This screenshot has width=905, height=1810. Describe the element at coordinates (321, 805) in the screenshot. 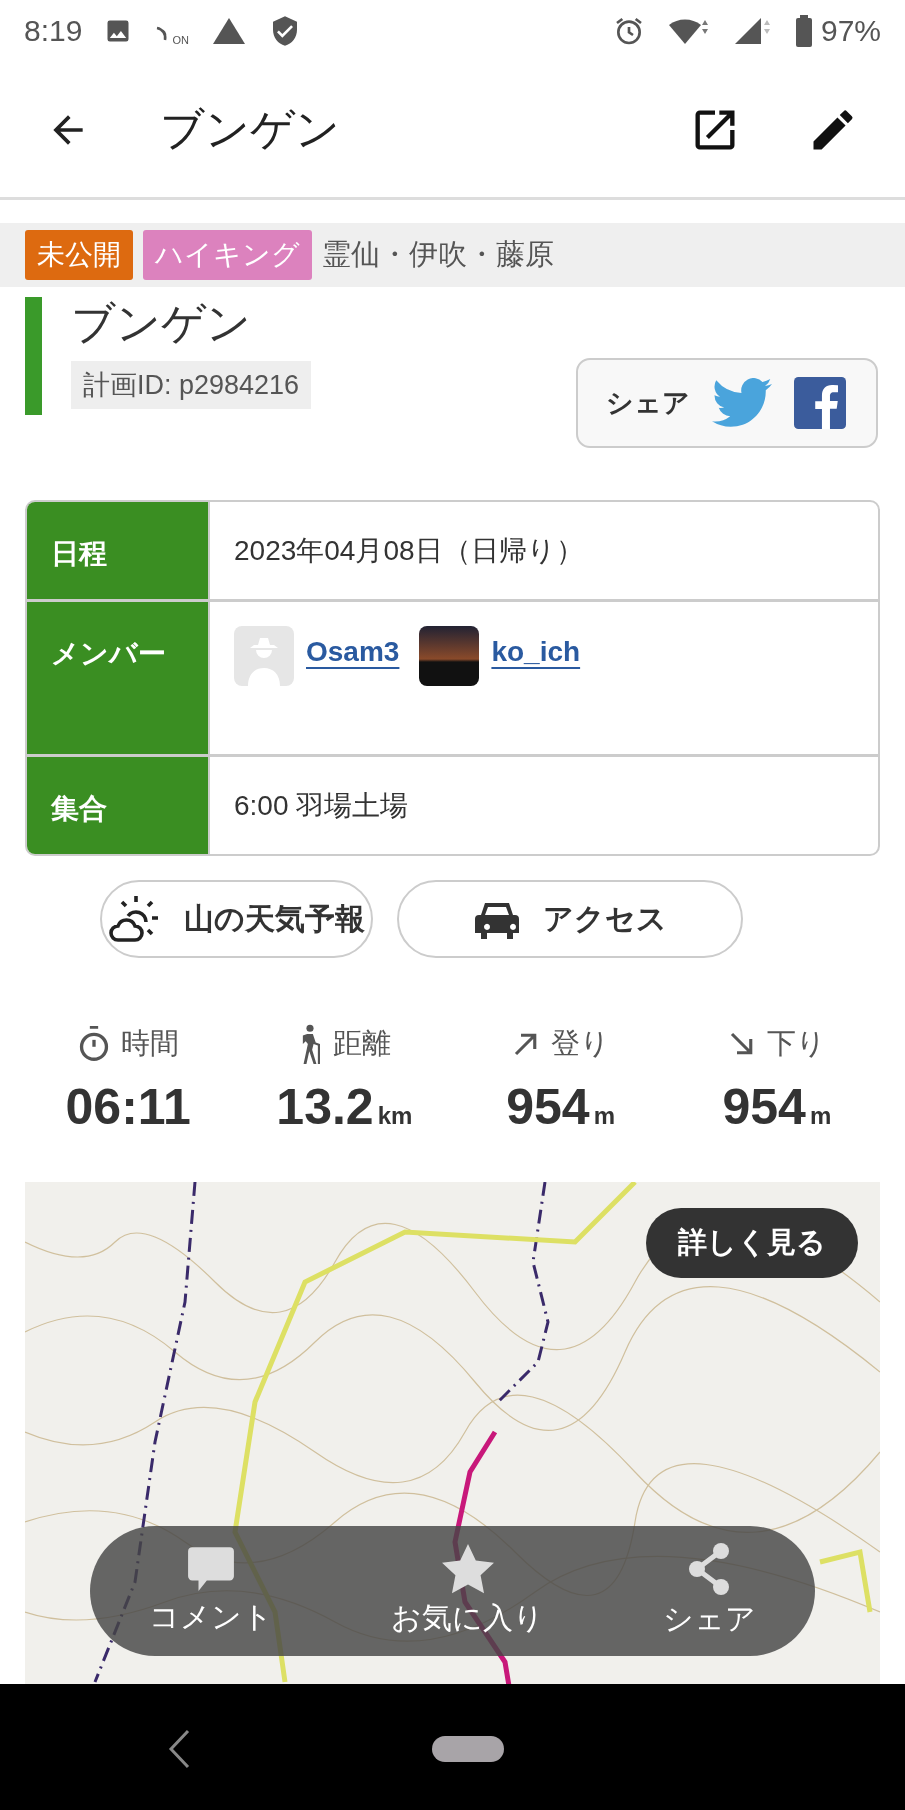

I see `detail-value: 6:00 羽場土場` at that location.